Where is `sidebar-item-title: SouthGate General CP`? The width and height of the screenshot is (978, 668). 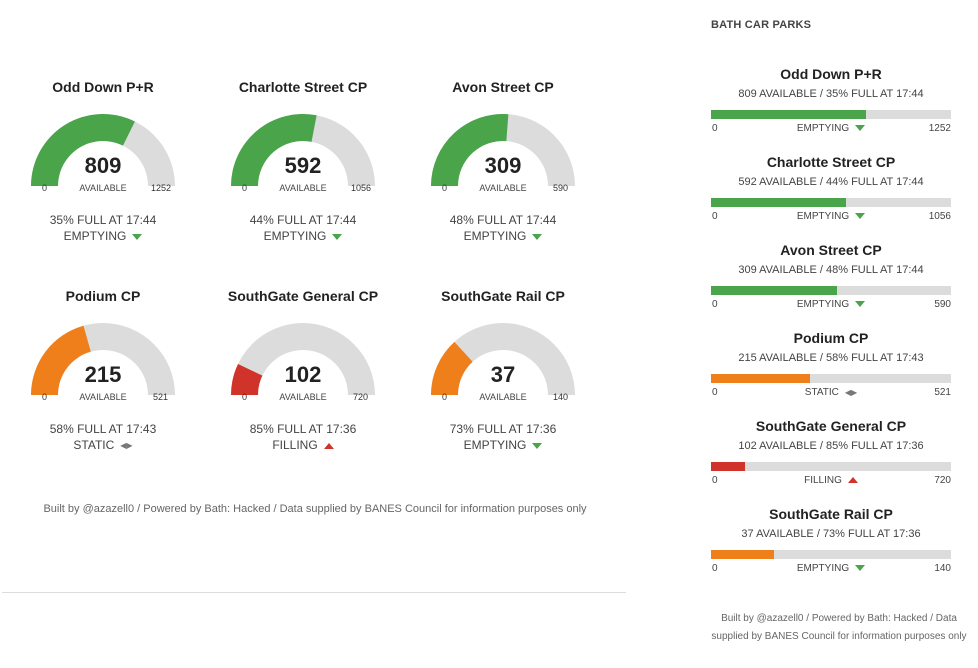 sidebar-item-title: SouthGate General CP is located at coordinates (831, 426).